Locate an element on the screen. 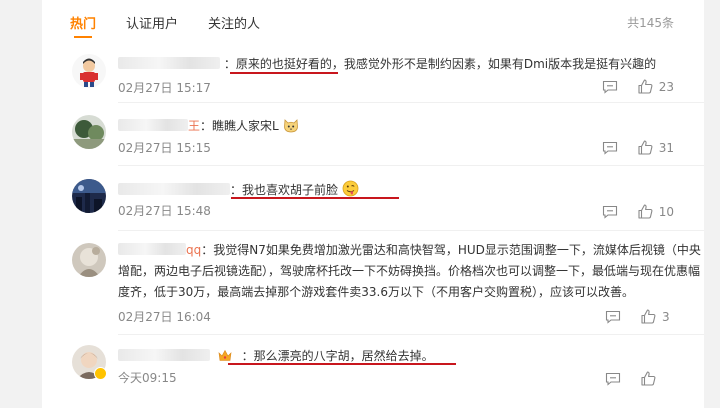 Image resolution: width=720 pixels, height=408 pixels. comment-count: 共145条 is located at coordinates (650, 23).